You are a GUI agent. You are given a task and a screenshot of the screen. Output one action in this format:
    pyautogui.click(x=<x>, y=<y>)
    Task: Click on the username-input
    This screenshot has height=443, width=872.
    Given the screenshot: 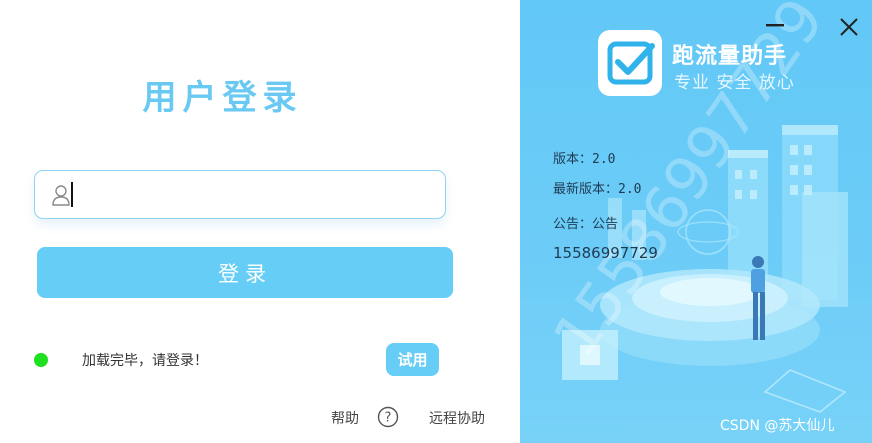 What is the action you would take?
    pyautogui.click(x=253, y=196)
    